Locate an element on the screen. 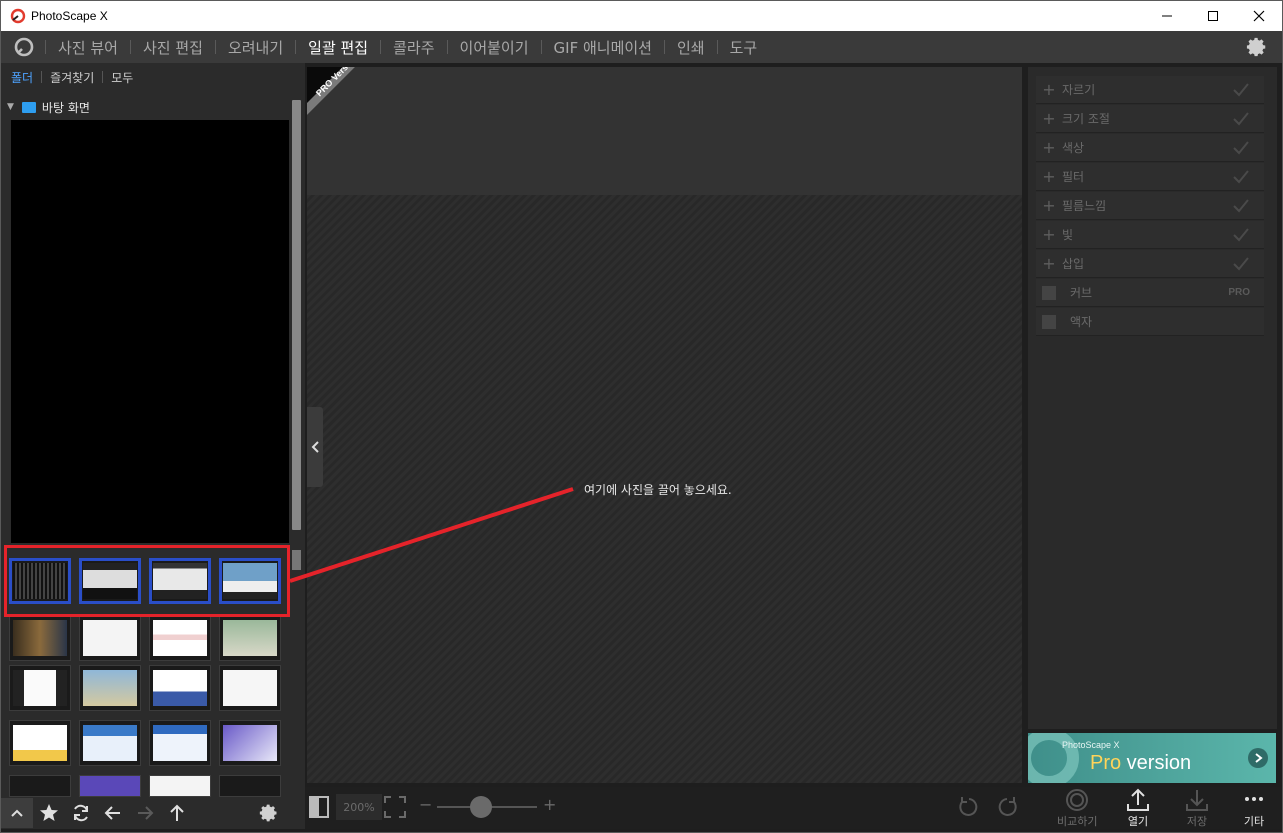 Image resolution: width=1283 pixels, height=833 pixels. folder-tree-area is located at coordinates (150, 331).